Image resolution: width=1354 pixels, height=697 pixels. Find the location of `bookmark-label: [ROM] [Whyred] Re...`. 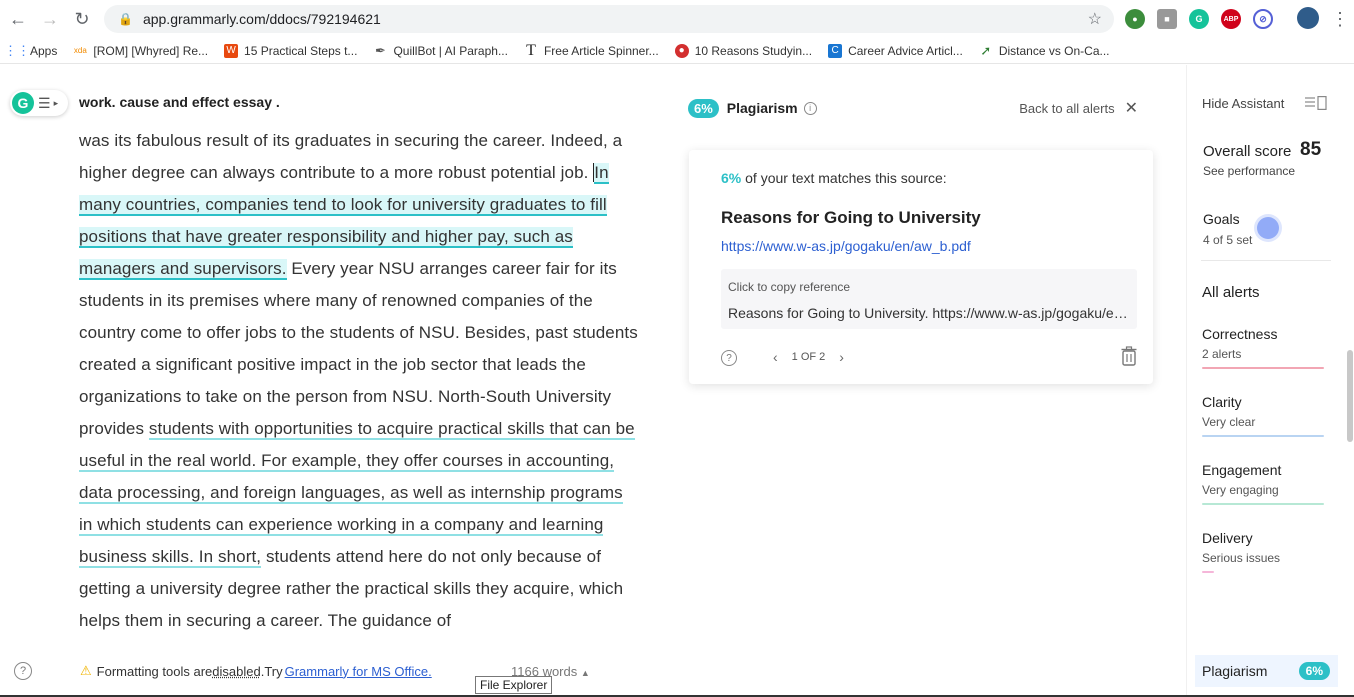

bookmark-label: [ROM] [Whyred] Re... is located at coordinates (151, 50).